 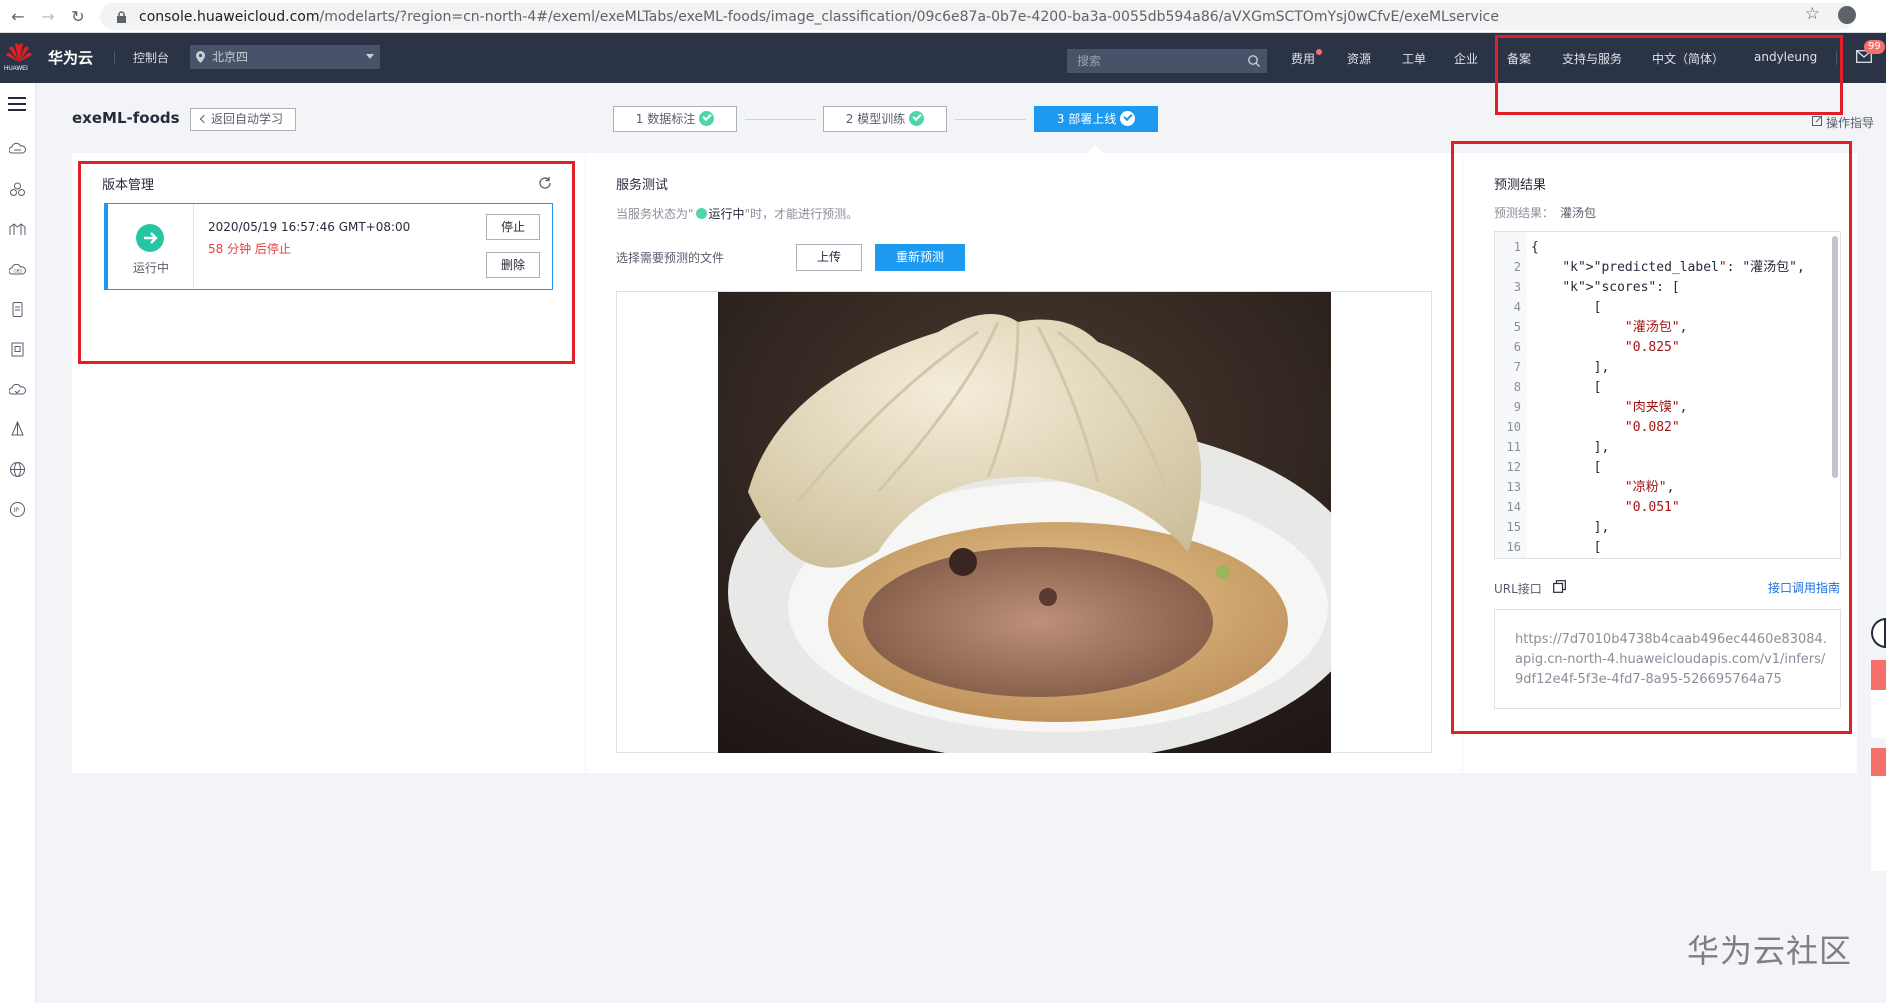 I want to click on scrollbar, so click(x=1835, y=357).